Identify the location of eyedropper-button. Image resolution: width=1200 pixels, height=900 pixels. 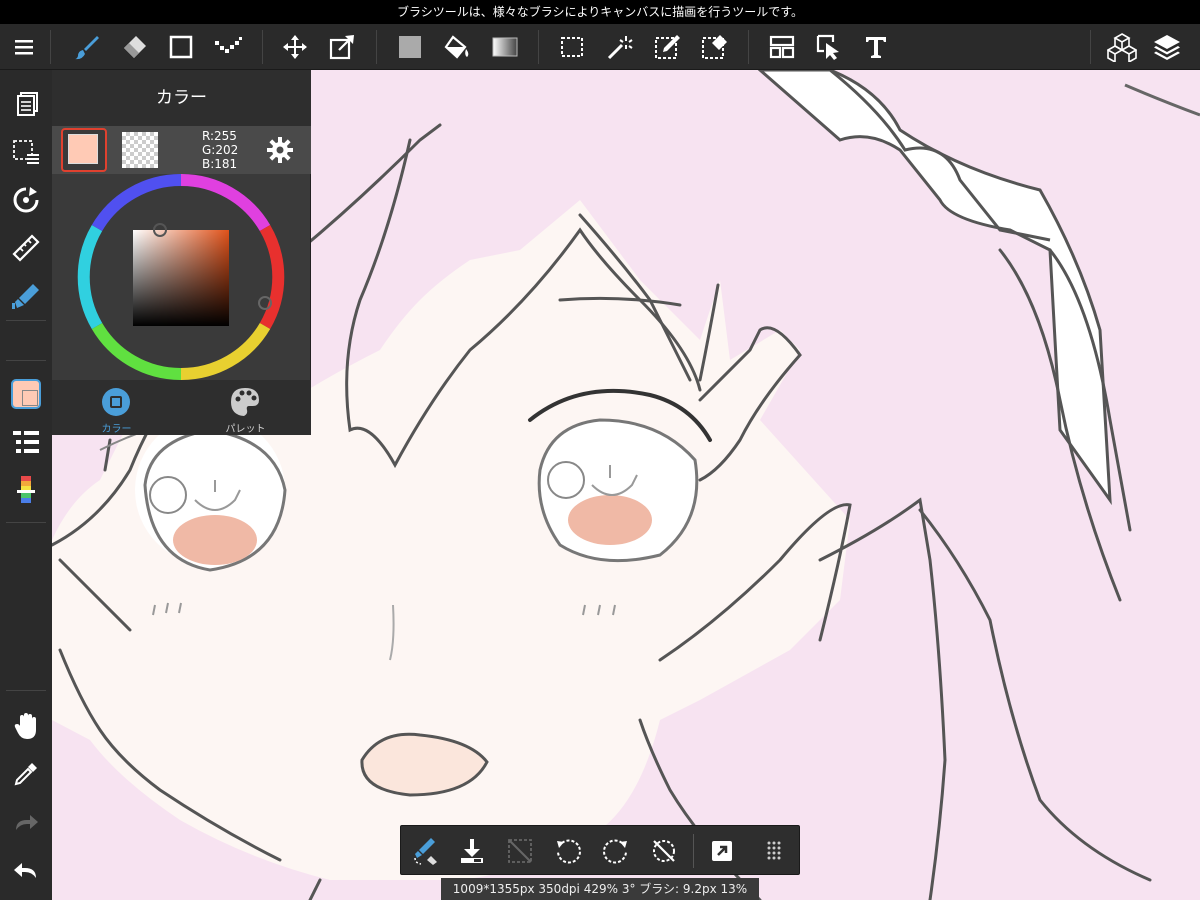
(26, 774).